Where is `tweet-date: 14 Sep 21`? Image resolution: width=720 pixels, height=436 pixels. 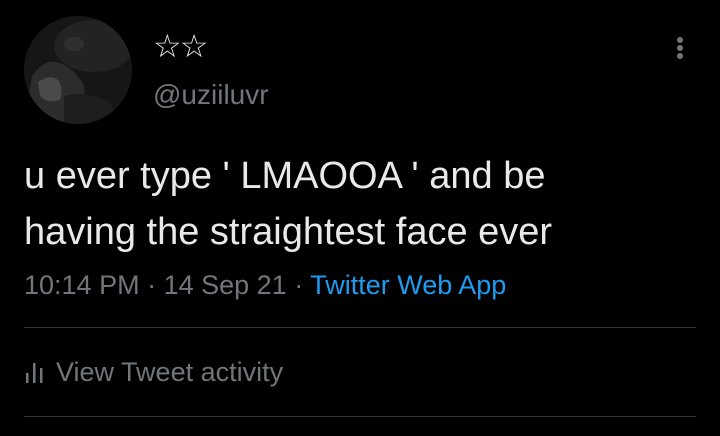
tweet-date: 14 Sep 21 is located at coordinates (225, 285).